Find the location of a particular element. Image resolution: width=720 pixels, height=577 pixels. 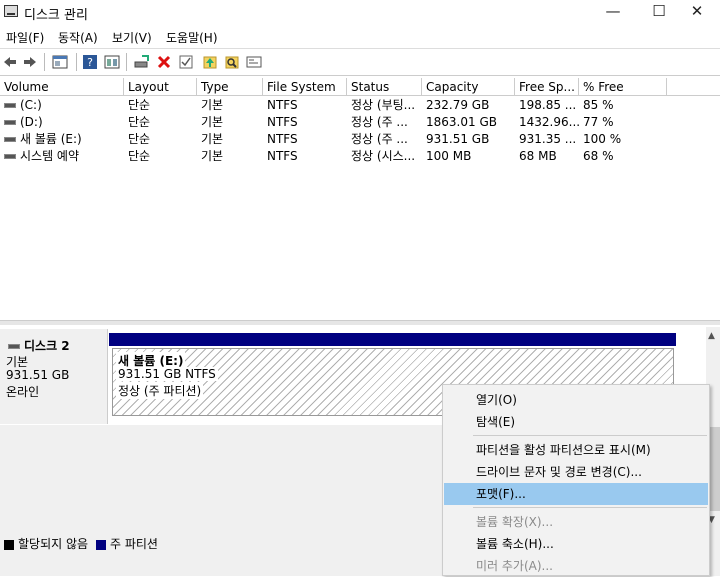

percent-free-cell: 77 % is located at coordinates (598, 122).